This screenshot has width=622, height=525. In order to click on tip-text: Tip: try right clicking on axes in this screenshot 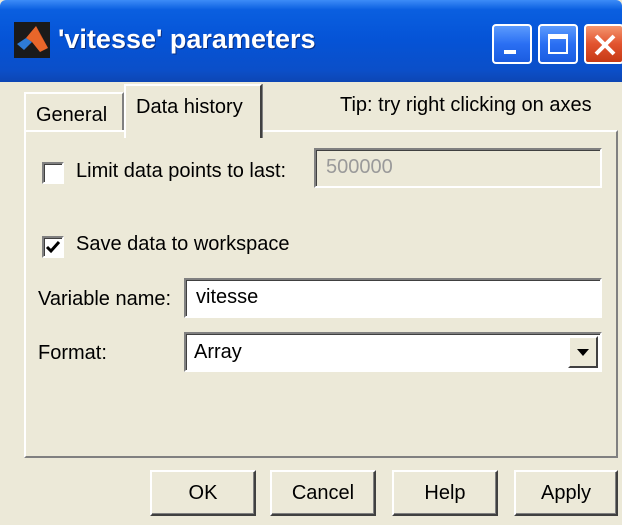, I will do `click(466, 105)`.